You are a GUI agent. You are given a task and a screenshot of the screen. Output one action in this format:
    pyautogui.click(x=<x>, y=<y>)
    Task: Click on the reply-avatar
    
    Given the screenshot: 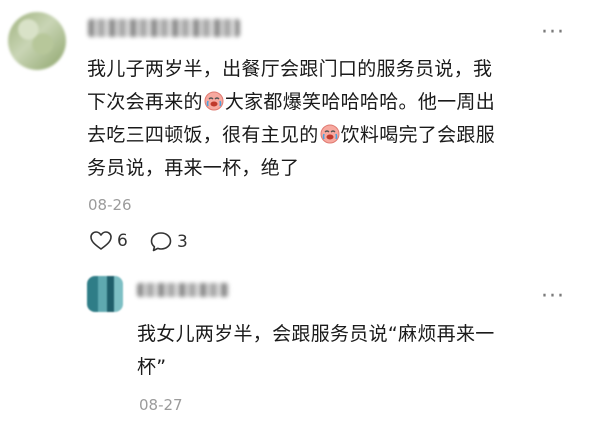 What is the action you would take?
    pyautogui.click(x=105, y=294)
    